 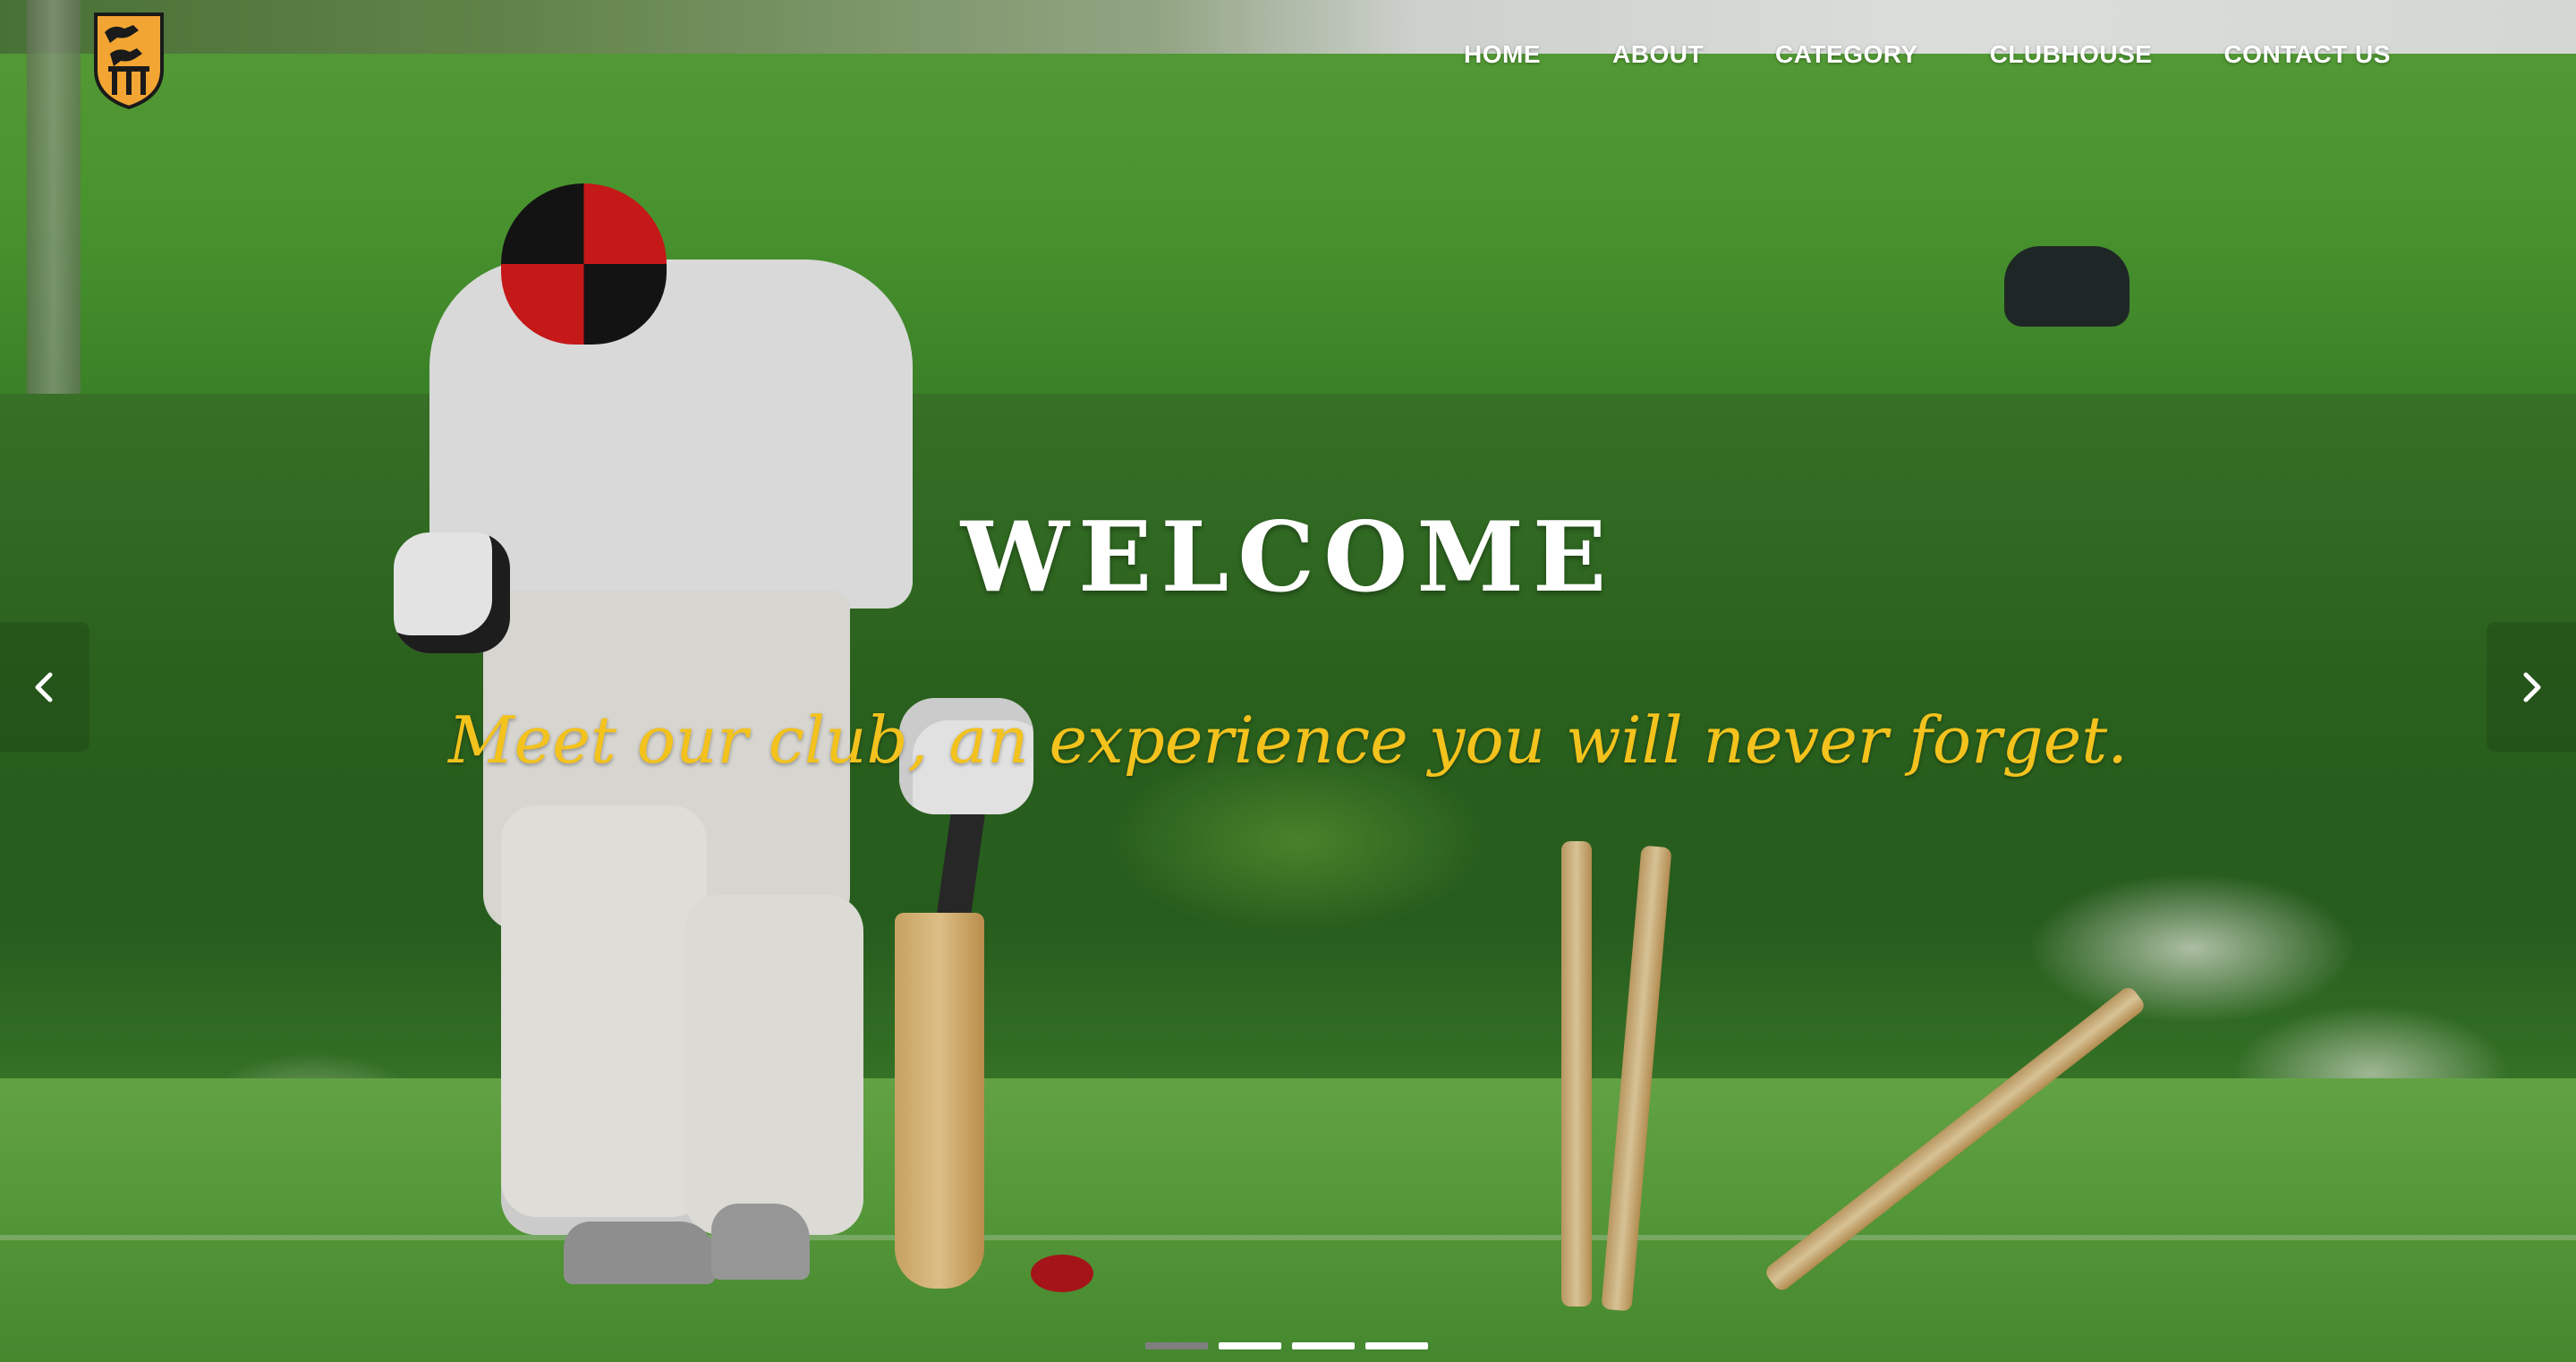 I want to click on hero-title: WELCOME, so click(x=1288, y=557).